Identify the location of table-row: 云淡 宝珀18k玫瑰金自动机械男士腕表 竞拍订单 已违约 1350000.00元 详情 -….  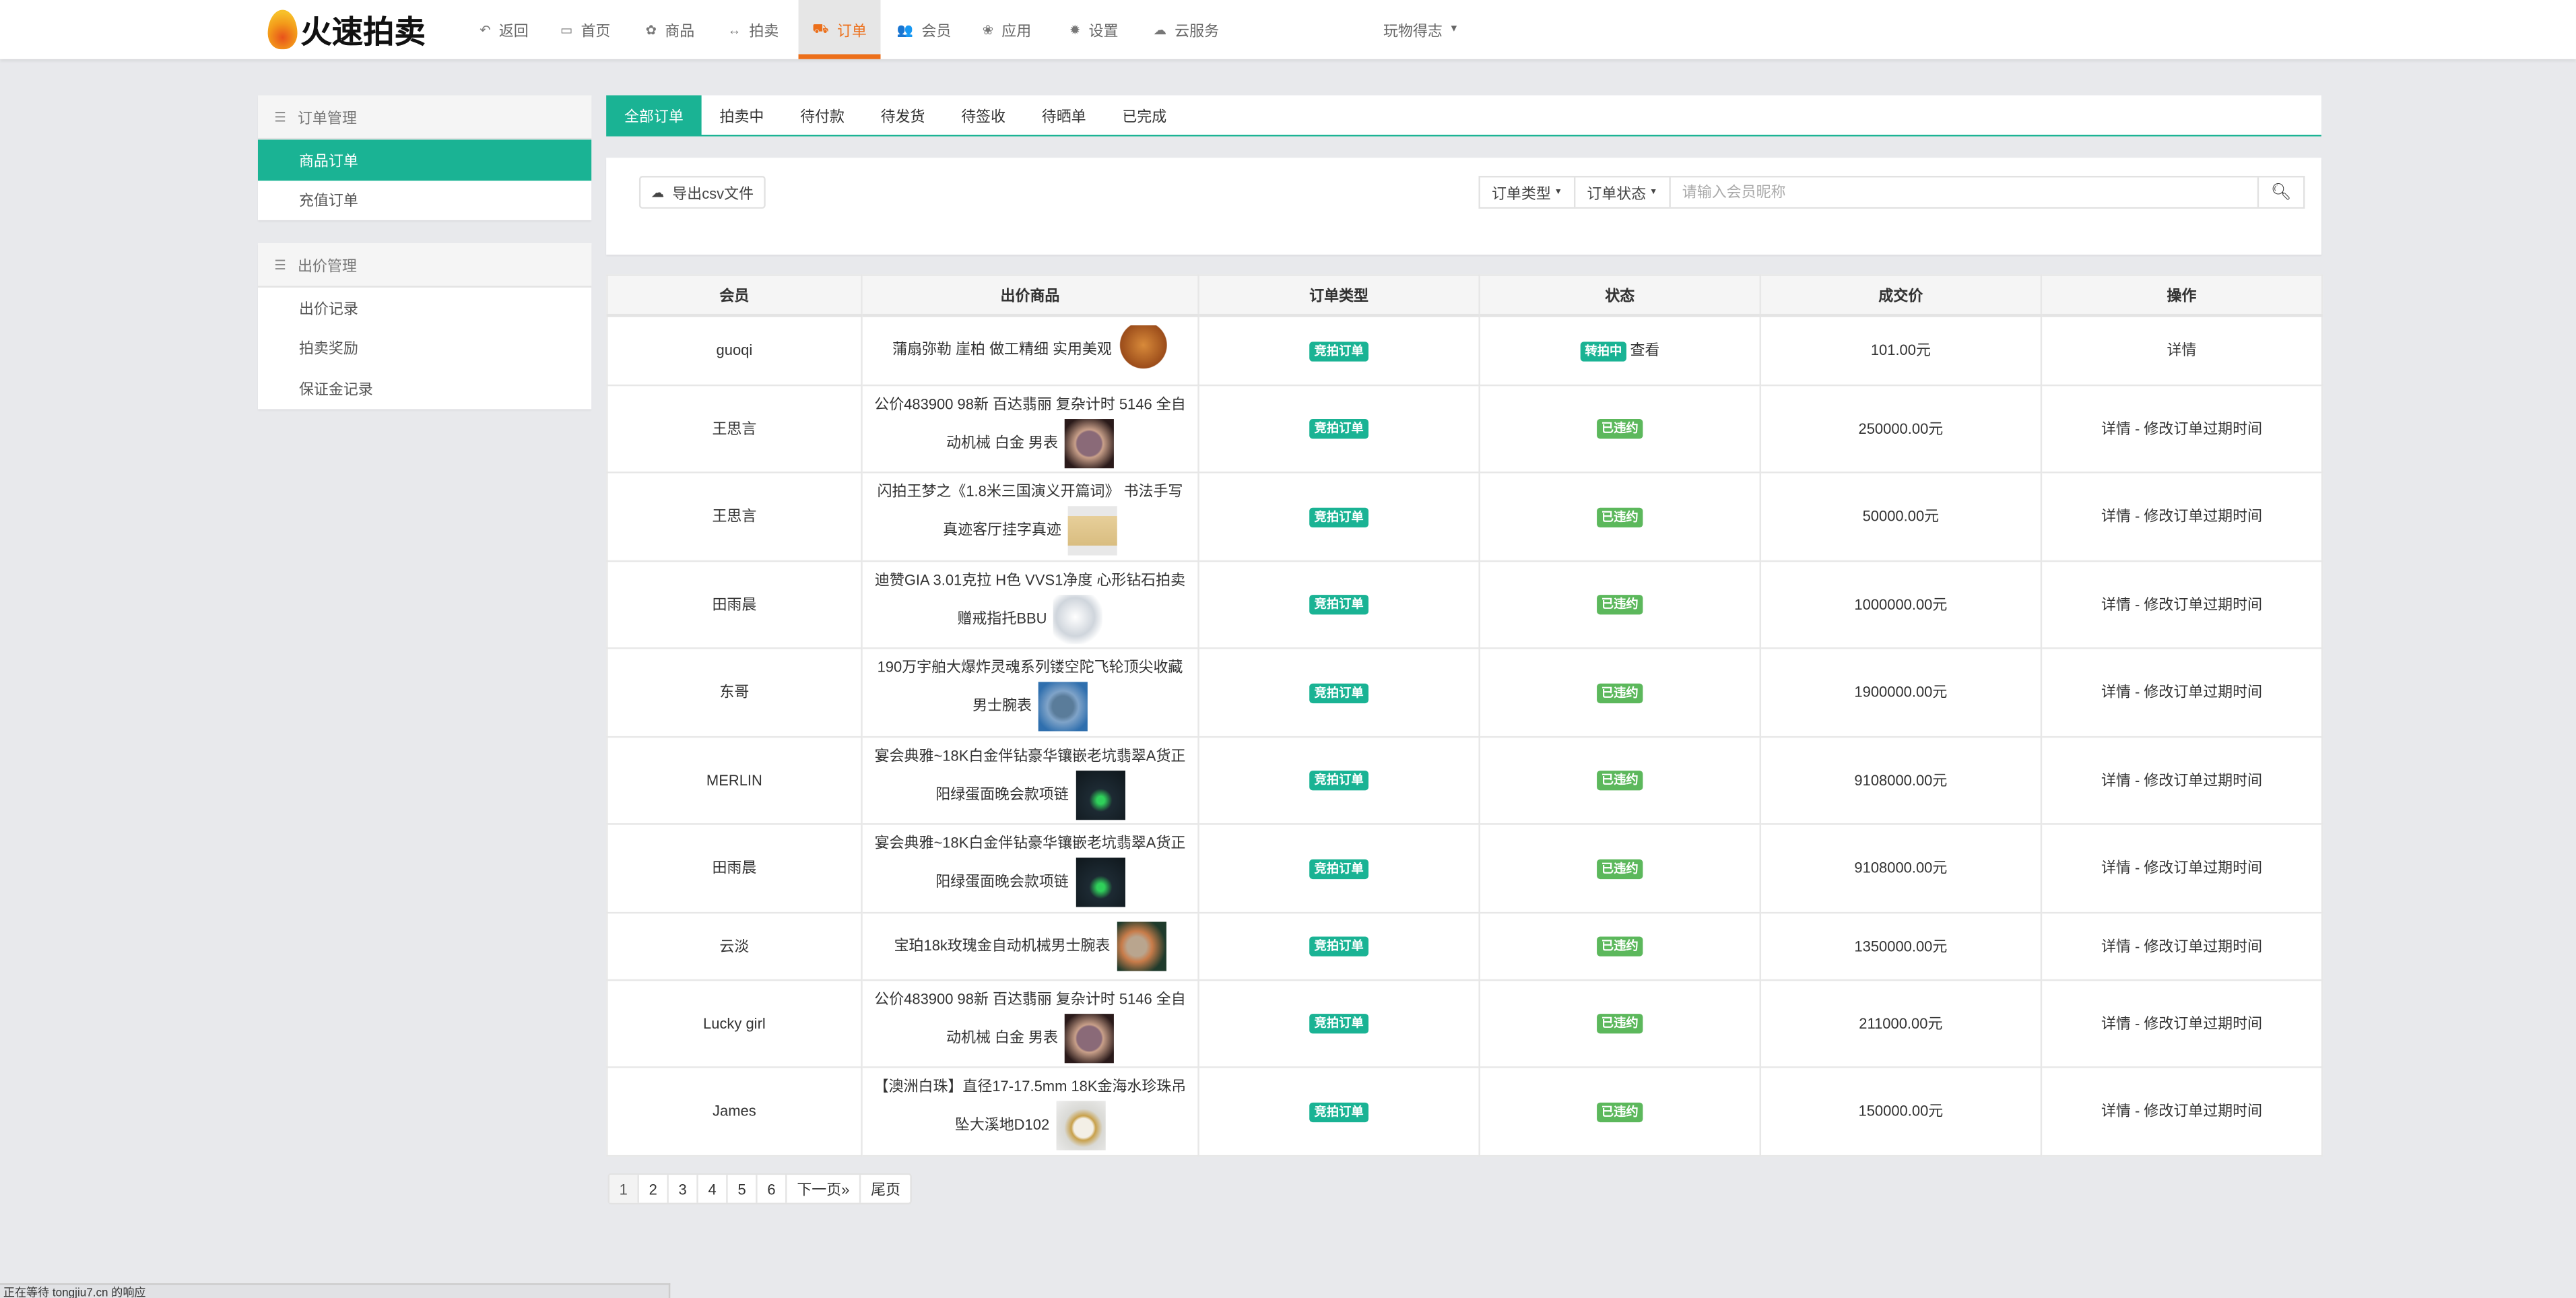
(1464, 946).